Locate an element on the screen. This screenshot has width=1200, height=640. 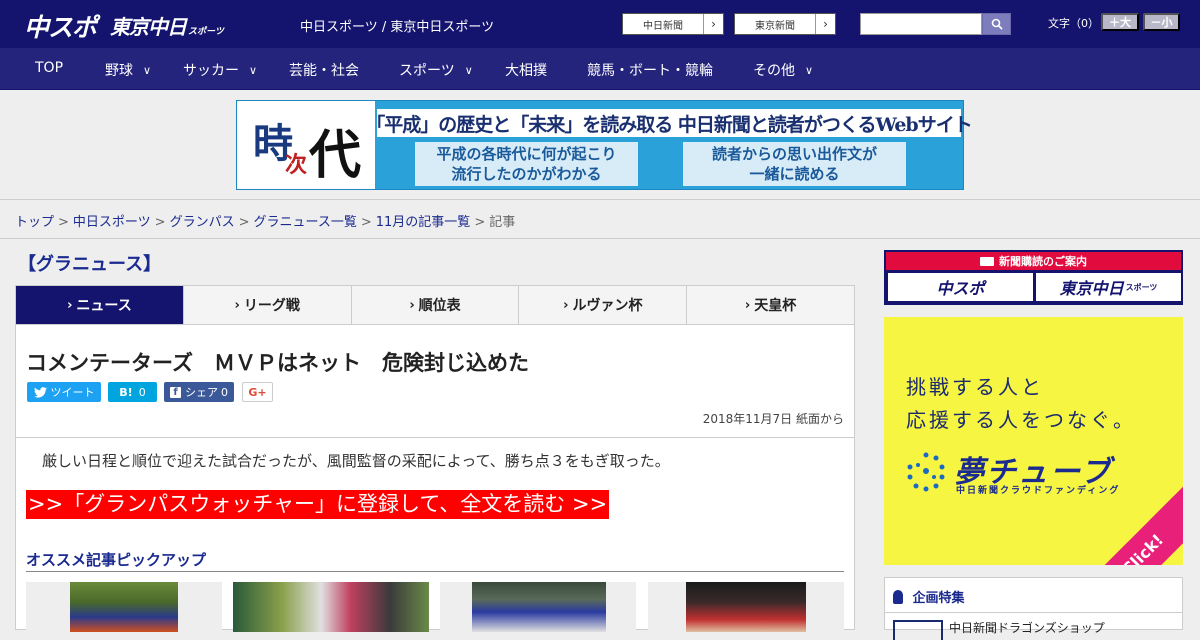
nav-item-other: その他 ∨ is located at coordinates (783, 70).